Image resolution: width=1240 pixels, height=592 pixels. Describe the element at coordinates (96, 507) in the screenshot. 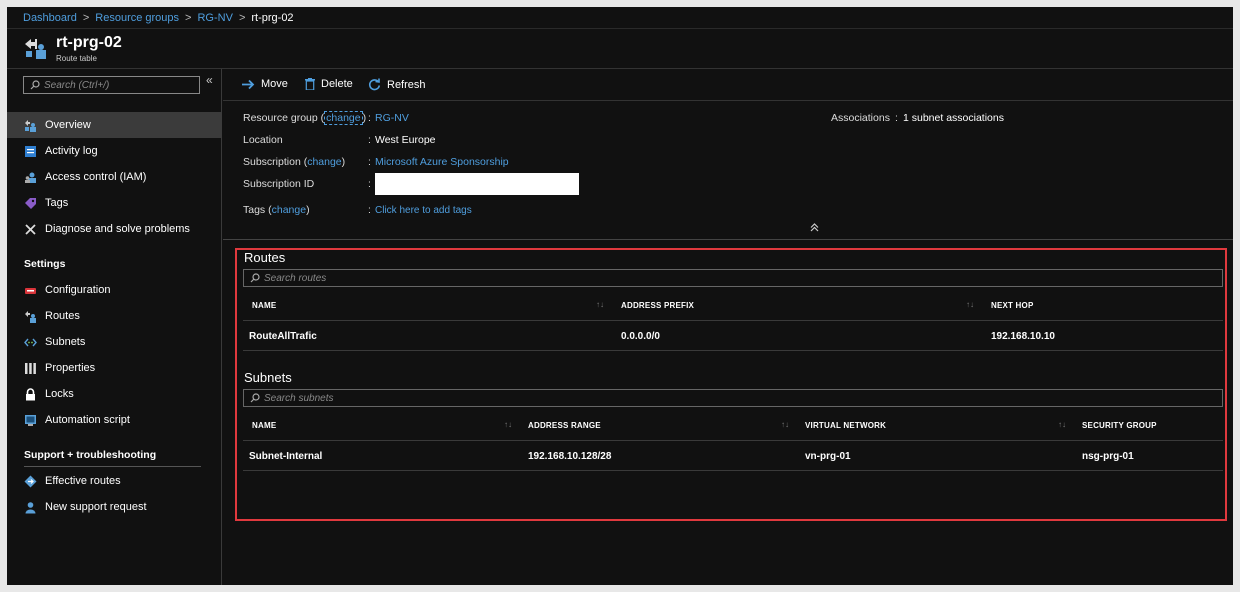

I see `sidebar-item-label: New support request` at that location.